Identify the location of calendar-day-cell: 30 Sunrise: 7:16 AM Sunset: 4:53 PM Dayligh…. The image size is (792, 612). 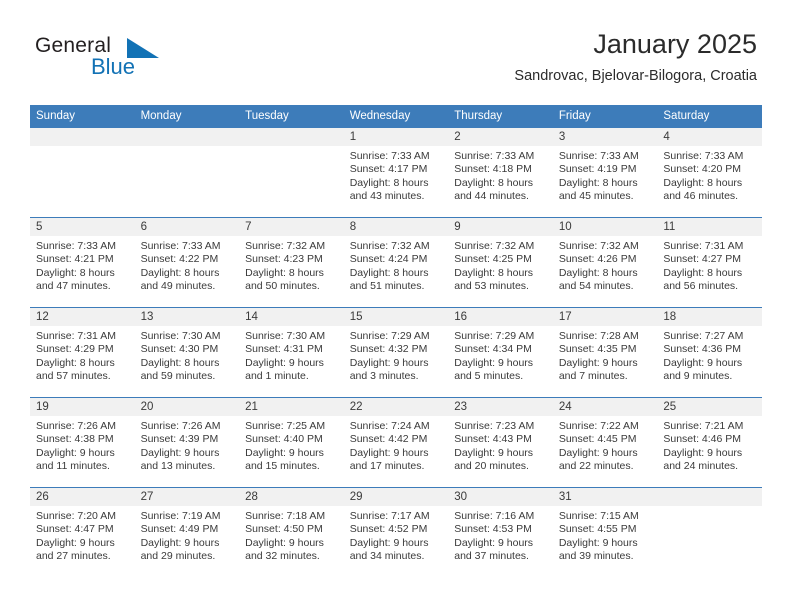
(500, 532).